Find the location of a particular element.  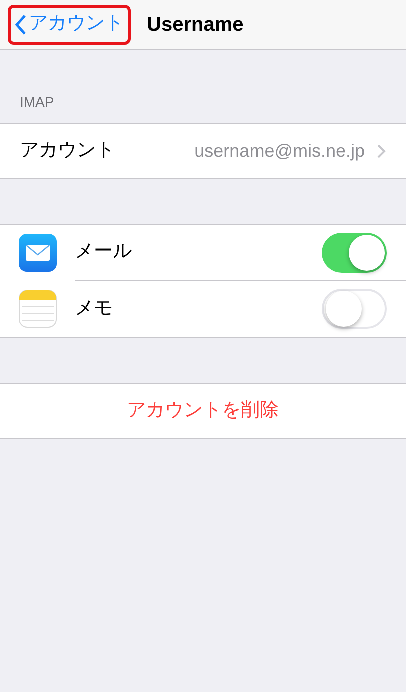

account-value: username@mis.ne.jp is located at coordinates (279, 151).